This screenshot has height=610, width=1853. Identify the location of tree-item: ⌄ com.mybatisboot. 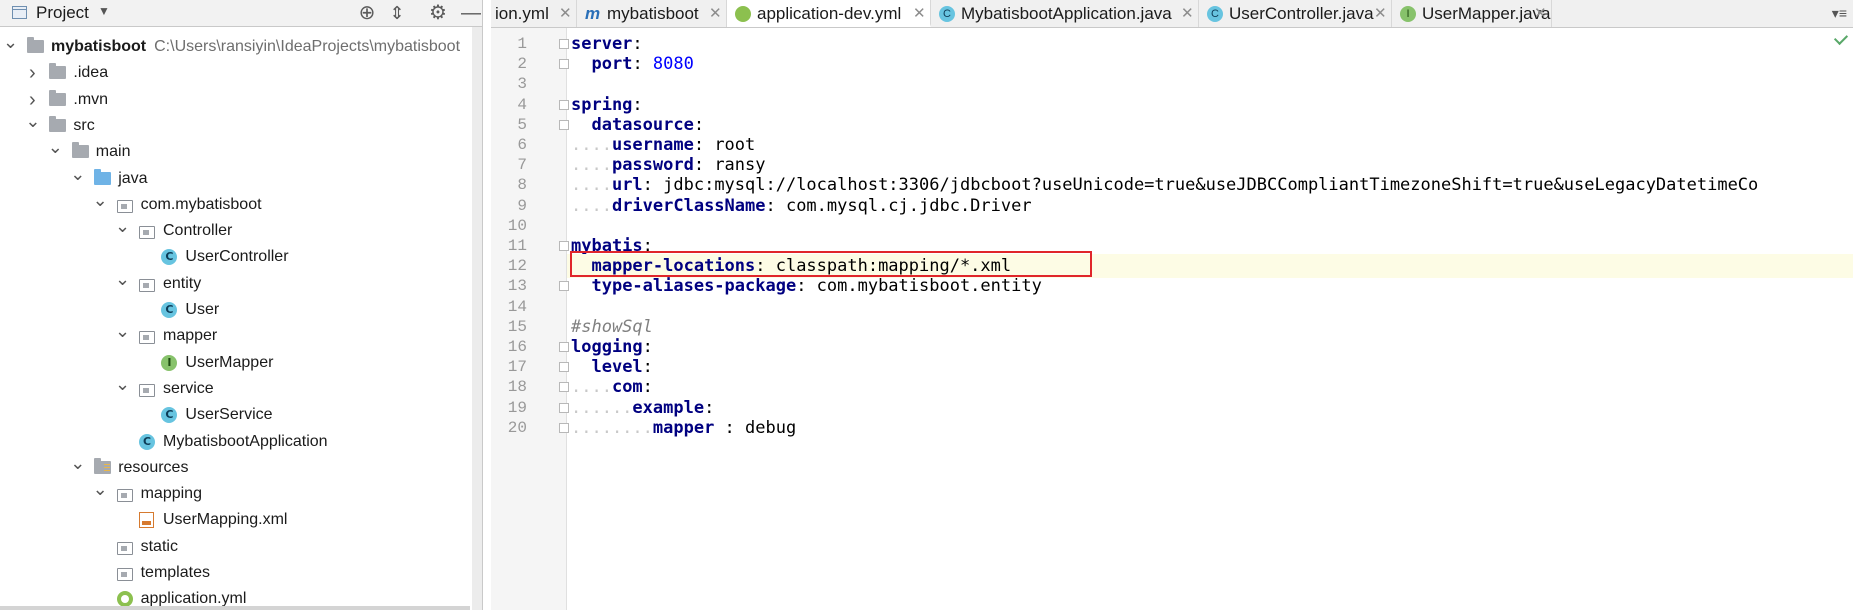
(235, 203).